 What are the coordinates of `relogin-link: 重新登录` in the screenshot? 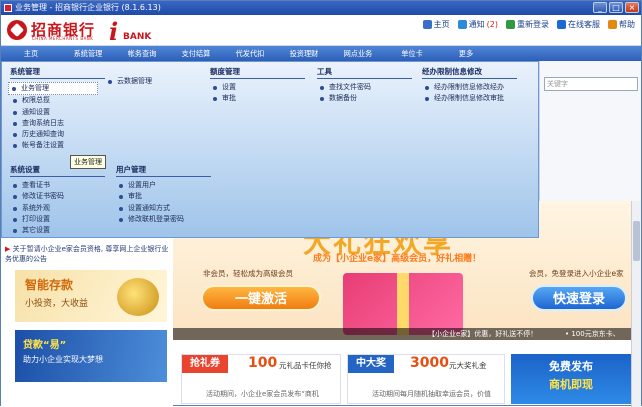 It's located at (527, 24).